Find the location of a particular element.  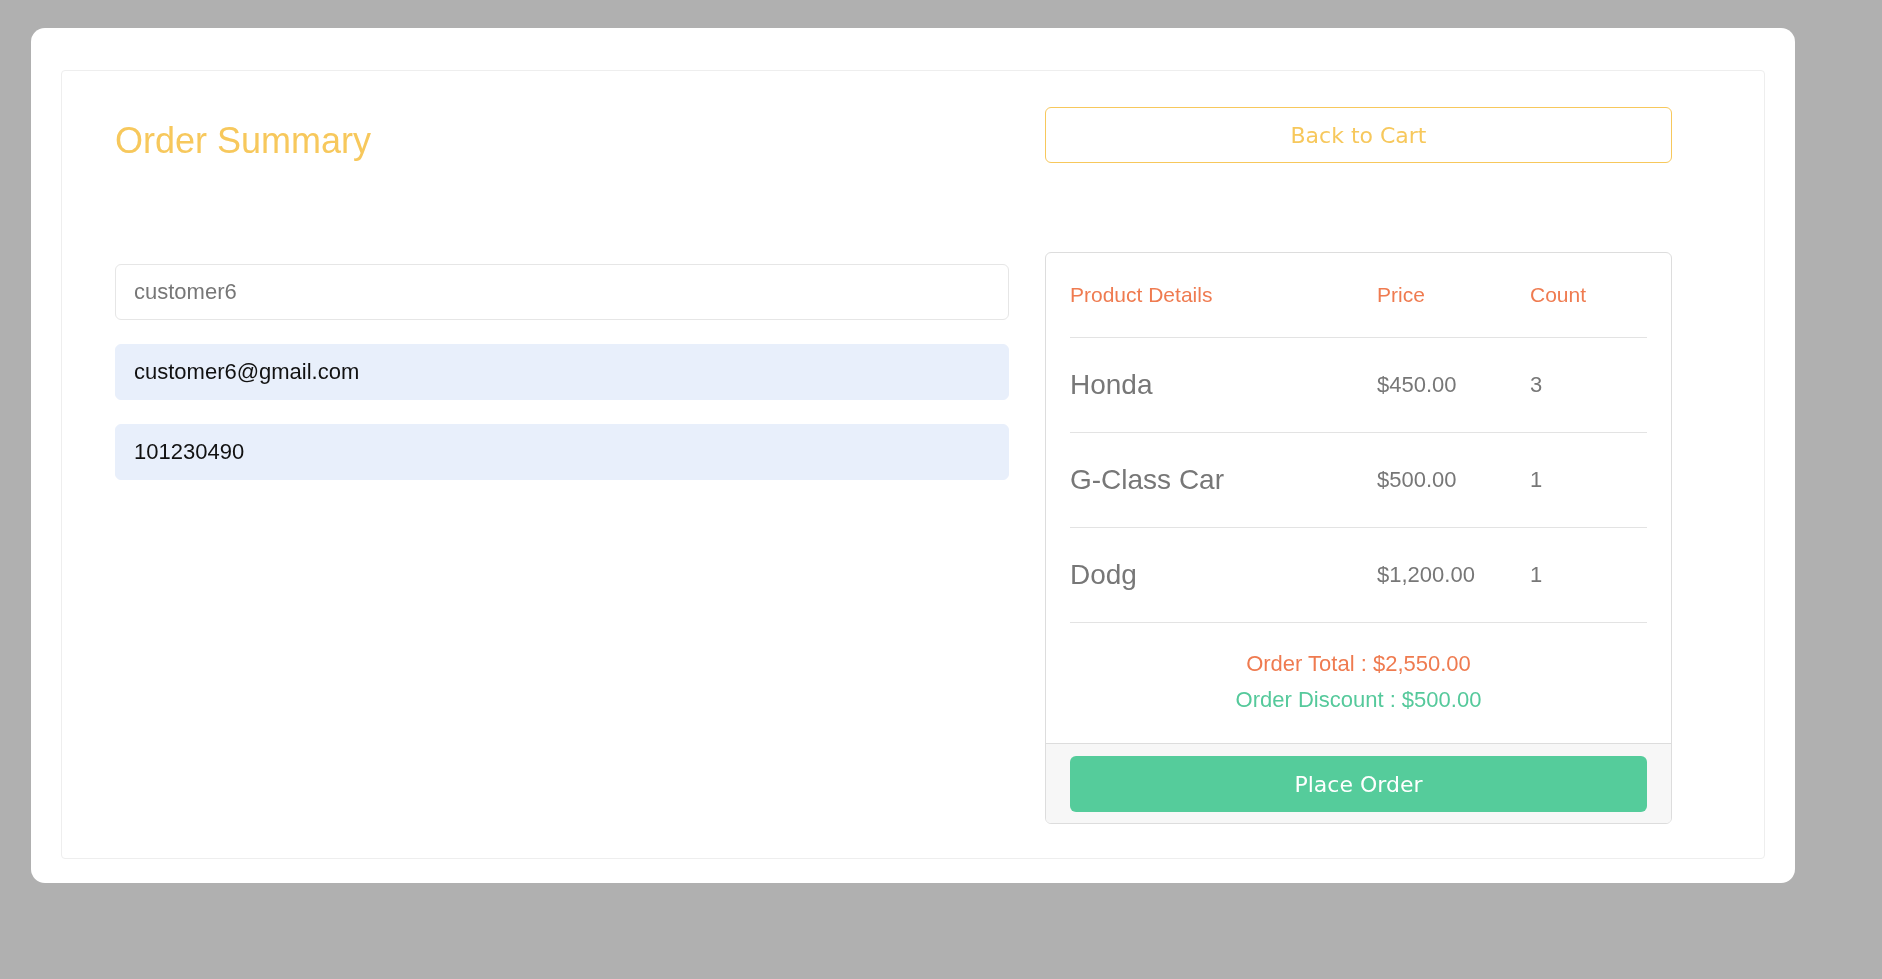

column-header: Product Details is located at coordinates (1142, 295).